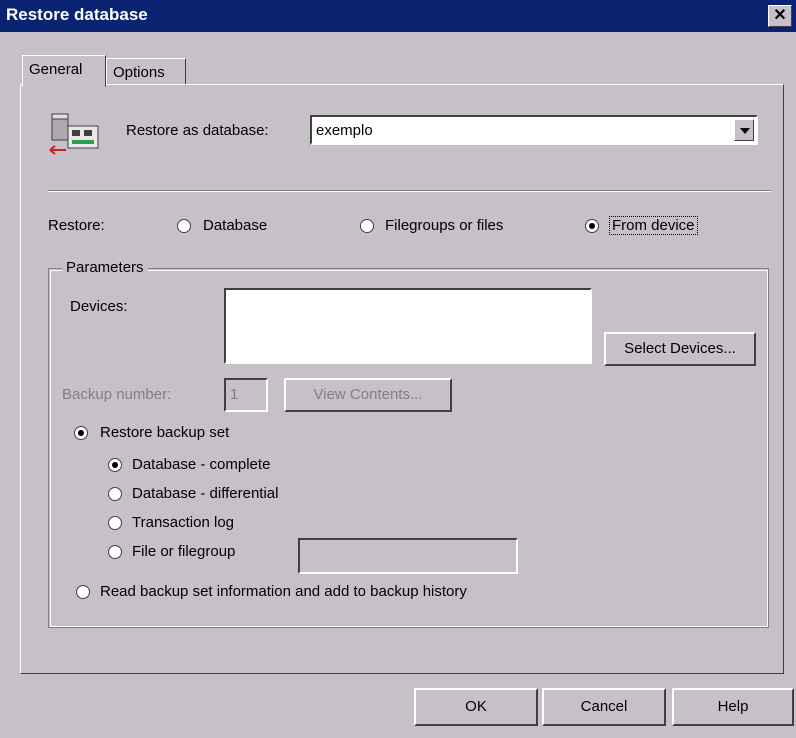  I want to click on restore-backup-set-label: Restore backup set, so click(164, 432).